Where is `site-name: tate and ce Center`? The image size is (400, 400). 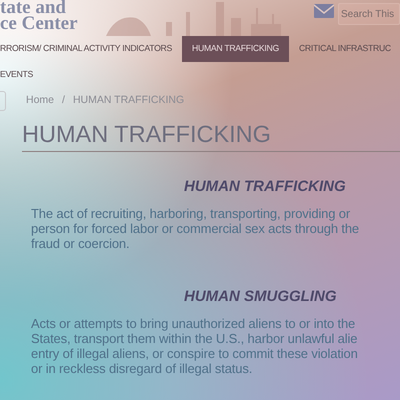 site-name: tate and ce Center is located at coordinates (39, 16).